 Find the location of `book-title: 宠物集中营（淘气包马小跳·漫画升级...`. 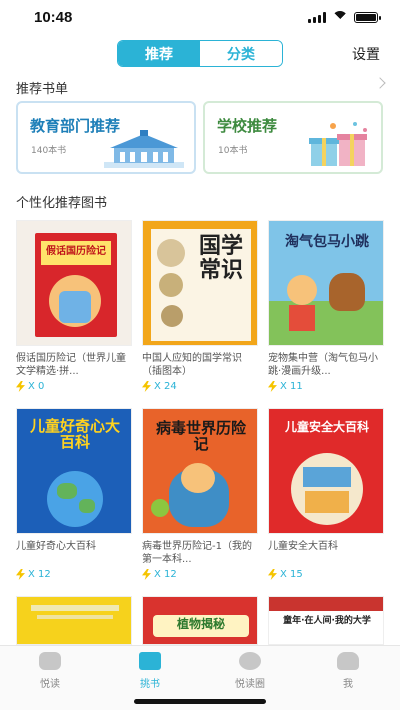

book-title: 宠物集中营（淘气包马小跳·漫画升级... is located at coordinates (323, 365).